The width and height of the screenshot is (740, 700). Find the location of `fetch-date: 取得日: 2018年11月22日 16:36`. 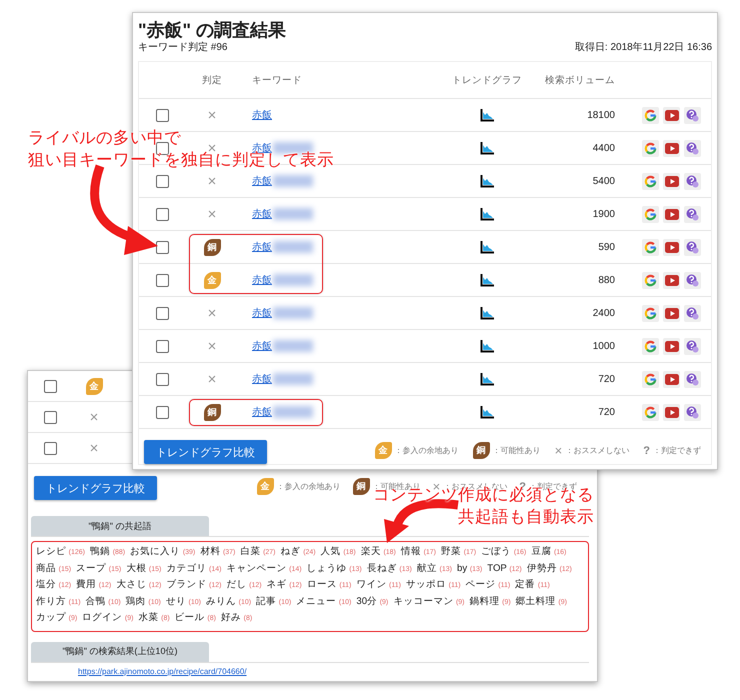

fetch-date: 取得日: 2018年11月22日 16:36 is located at coordinates (643, 48).